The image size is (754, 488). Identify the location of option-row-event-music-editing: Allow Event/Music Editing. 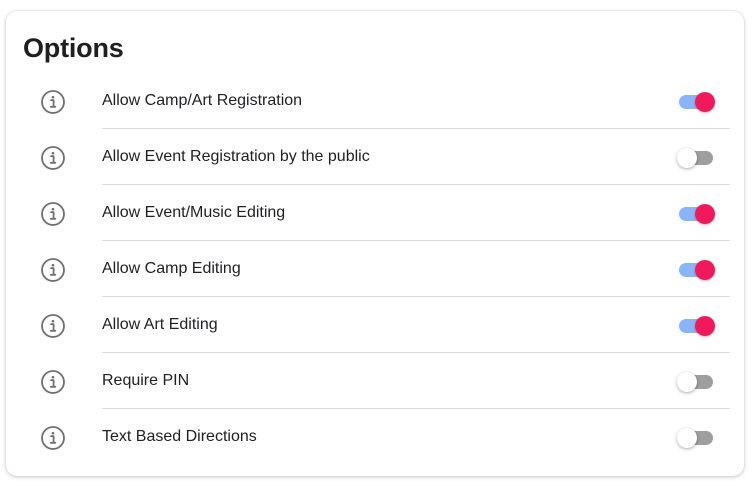
(375, 213).